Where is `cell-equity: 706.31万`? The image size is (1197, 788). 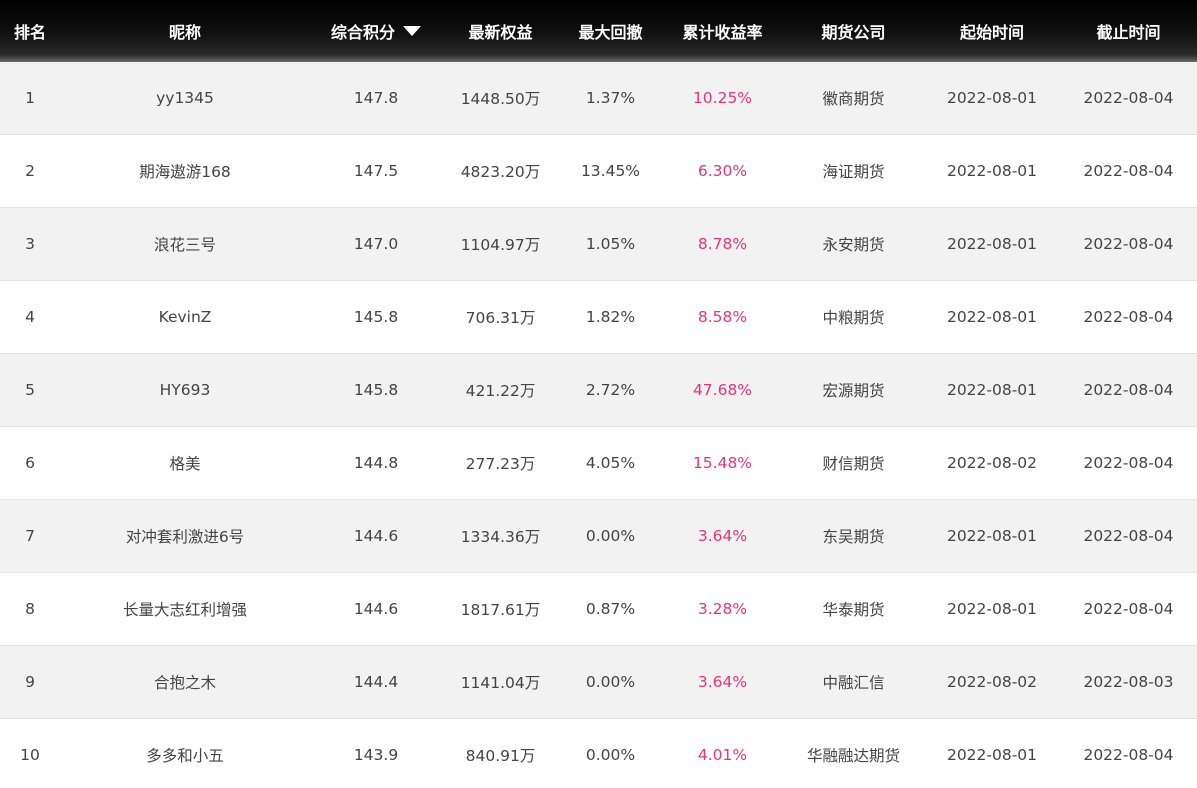
cell-equity: 706.31万 is located at coordinates (500, 318).